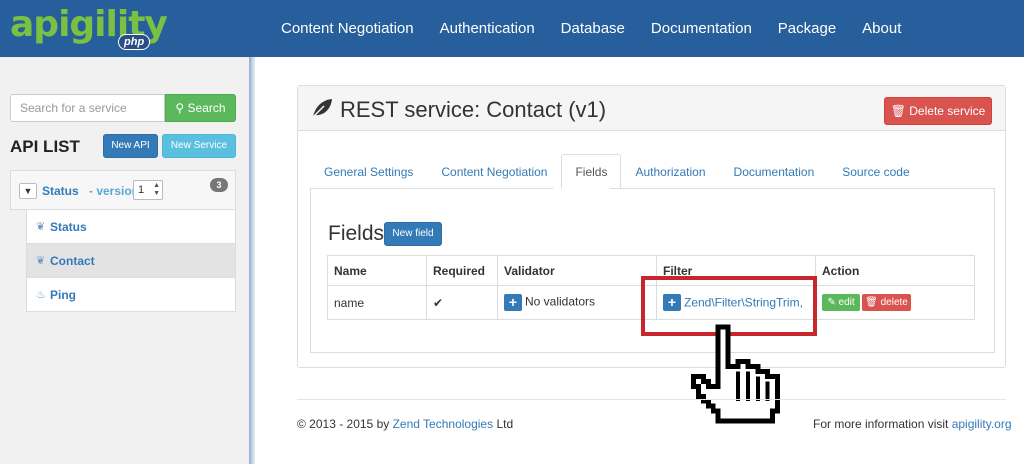 This screenshot has height=464, width=1024. What do you see at coordinates (28, 191) in the screenshot?
I see `chevron-down-icon: ▼` at bounding box center [28, 191].